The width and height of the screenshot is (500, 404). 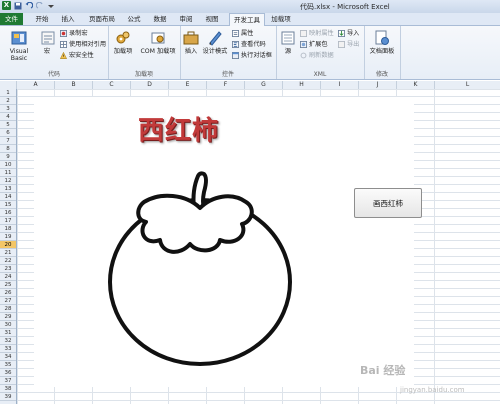 I want to click on view-code-button: 查看代码, so click(x=249, y=44).